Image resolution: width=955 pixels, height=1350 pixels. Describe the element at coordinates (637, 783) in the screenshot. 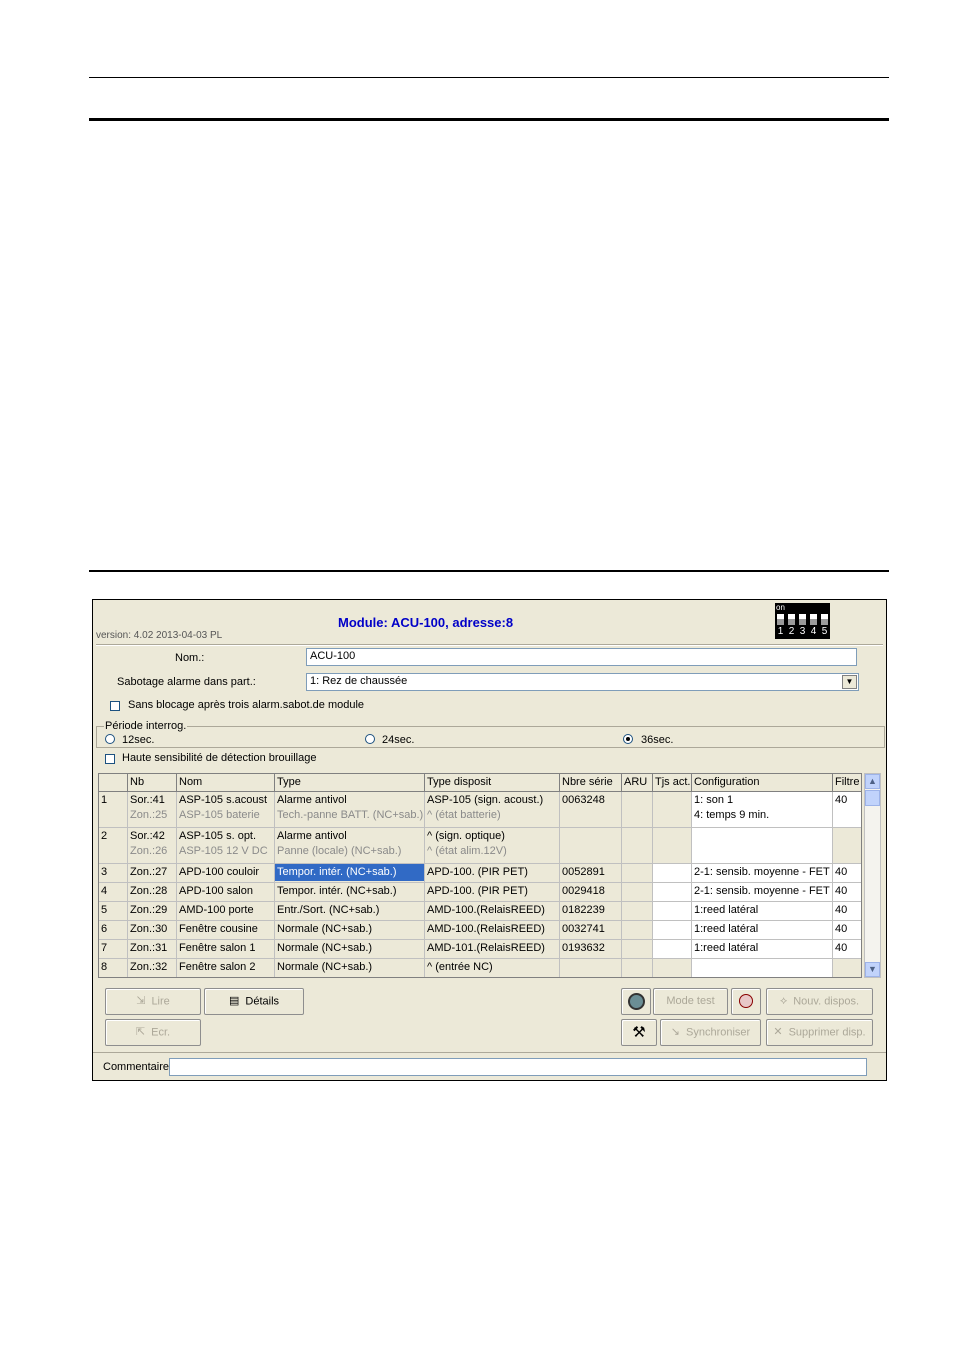

I see `grid-header-aru: ARU` at that location.